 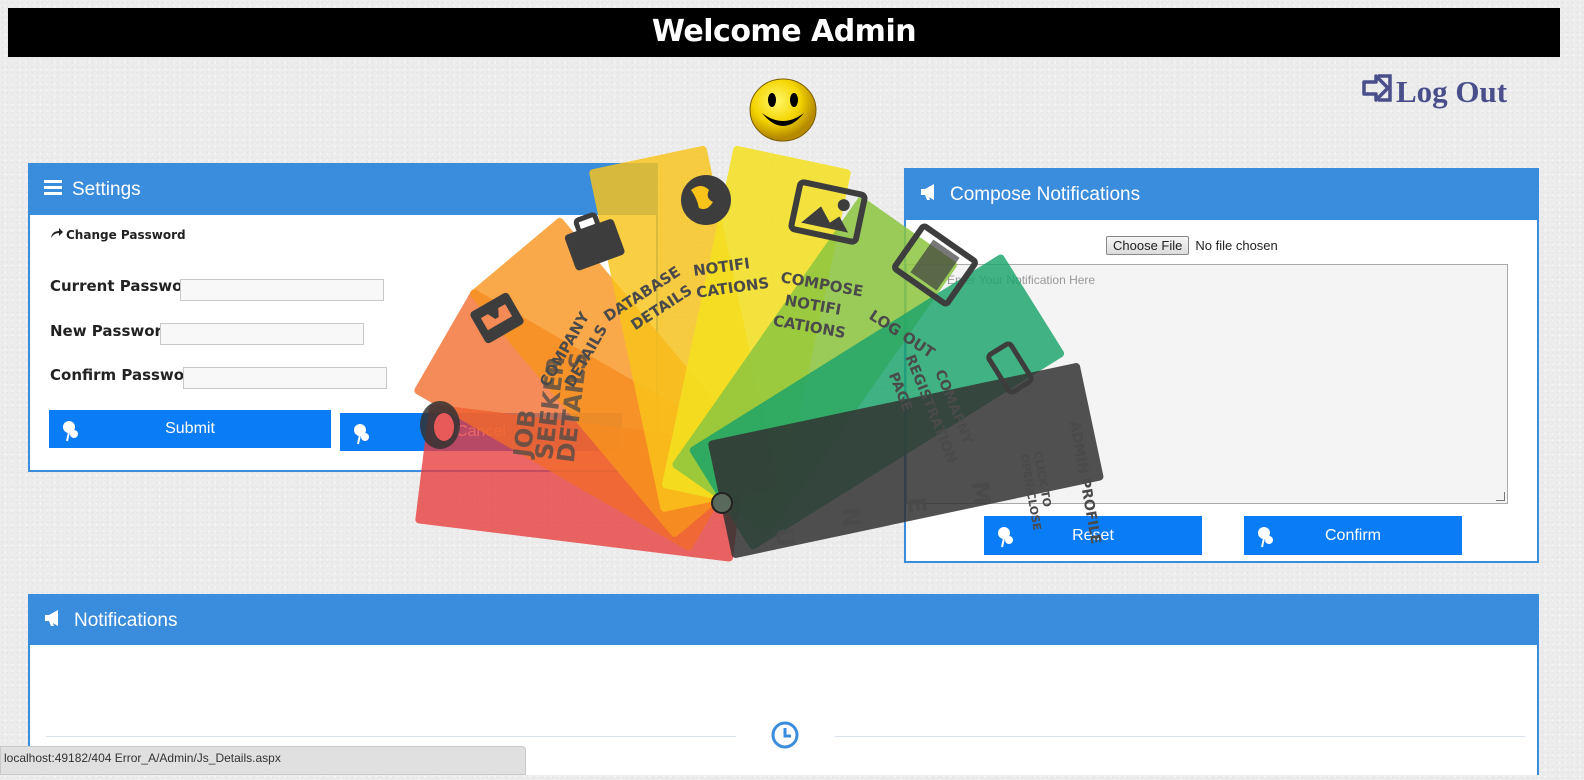 I want to click on new-password-input, so click(x=262, y=334).